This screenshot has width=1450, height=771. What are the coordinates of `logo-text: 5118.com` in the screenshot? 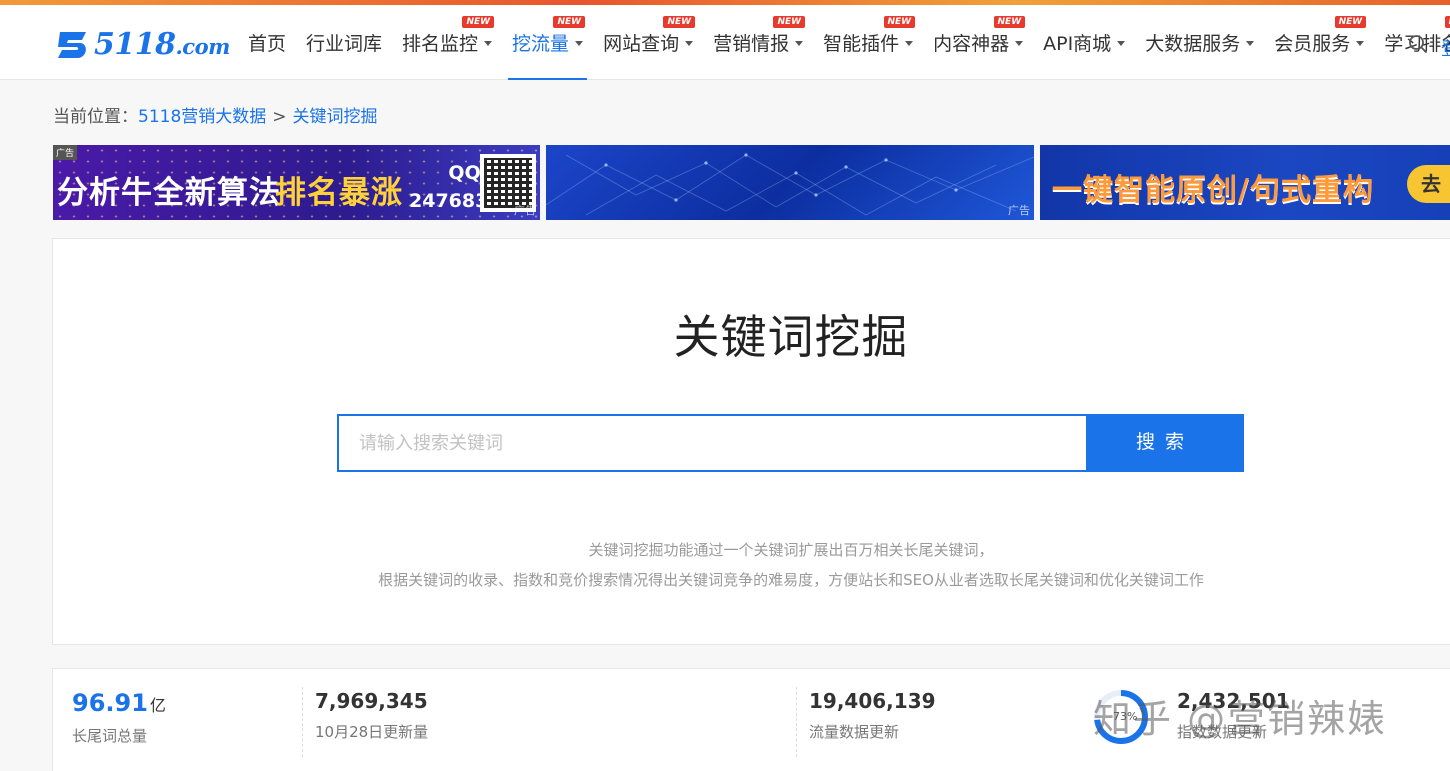 It's located at (162, 44).